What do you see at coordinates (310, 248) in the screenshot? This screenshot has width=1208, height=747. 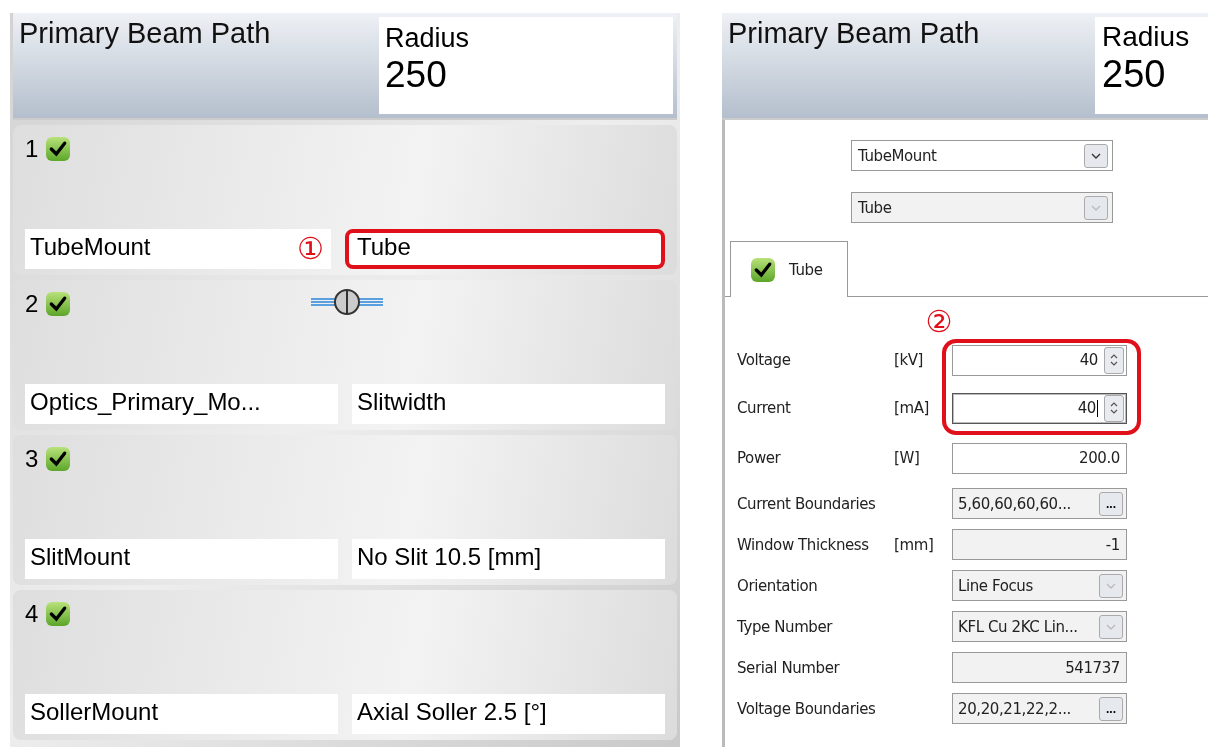 I see `callout-number: ①` at bounding box center [310, 248].